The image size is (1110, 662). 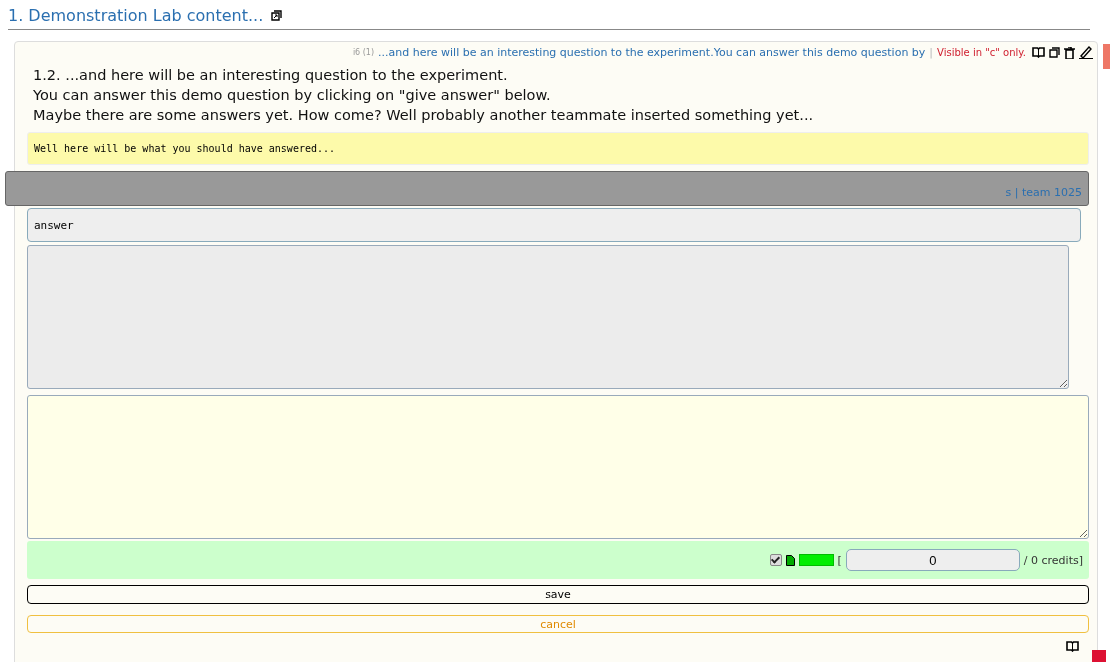 What do you see at coordinates (1053, 560) in the screenshot?
I see `credits-label: / 0 credits]` at bounding box center [1053, 560].